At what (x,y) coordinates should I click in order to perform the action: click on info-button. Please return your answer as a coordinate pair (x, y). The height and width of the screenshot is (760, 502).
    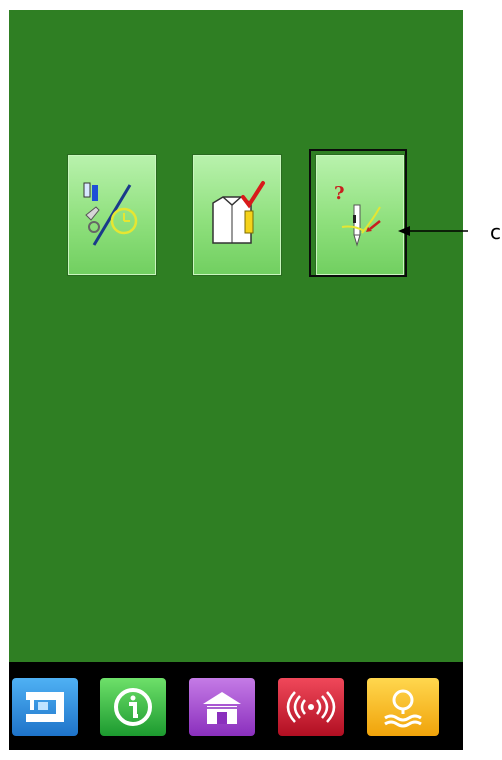
    Looking at the image, I should click on (133, 707).